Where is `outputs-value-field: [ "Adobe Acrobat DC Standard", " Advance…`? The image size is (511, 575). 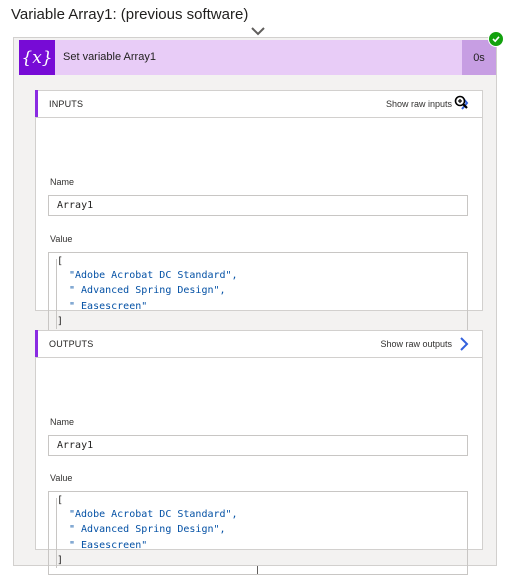
outputs-value-field: [ "Adobe Acrobat DC Standard", " Advance… is located at coordinates (258, 533).